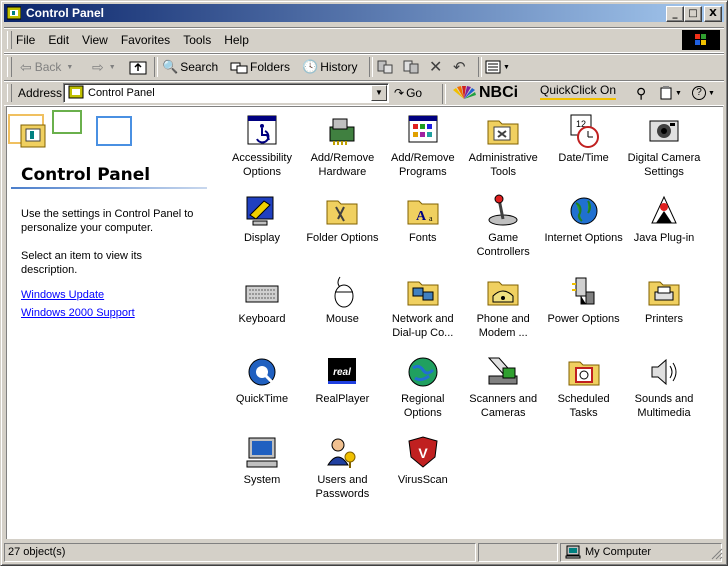  What do you see at coordinates (385, 67) in the screenshot?
I see `move-to-button` at bounding box center [385, 67].